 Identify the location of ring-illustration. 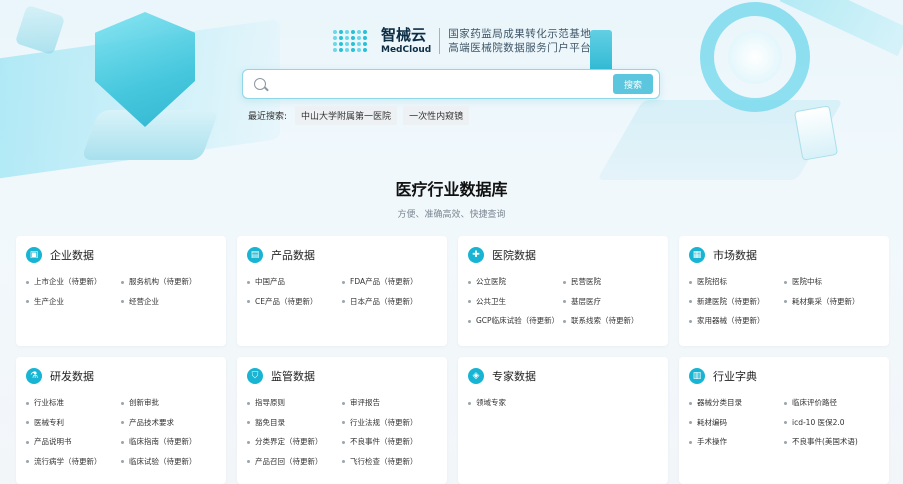
(755, 57).